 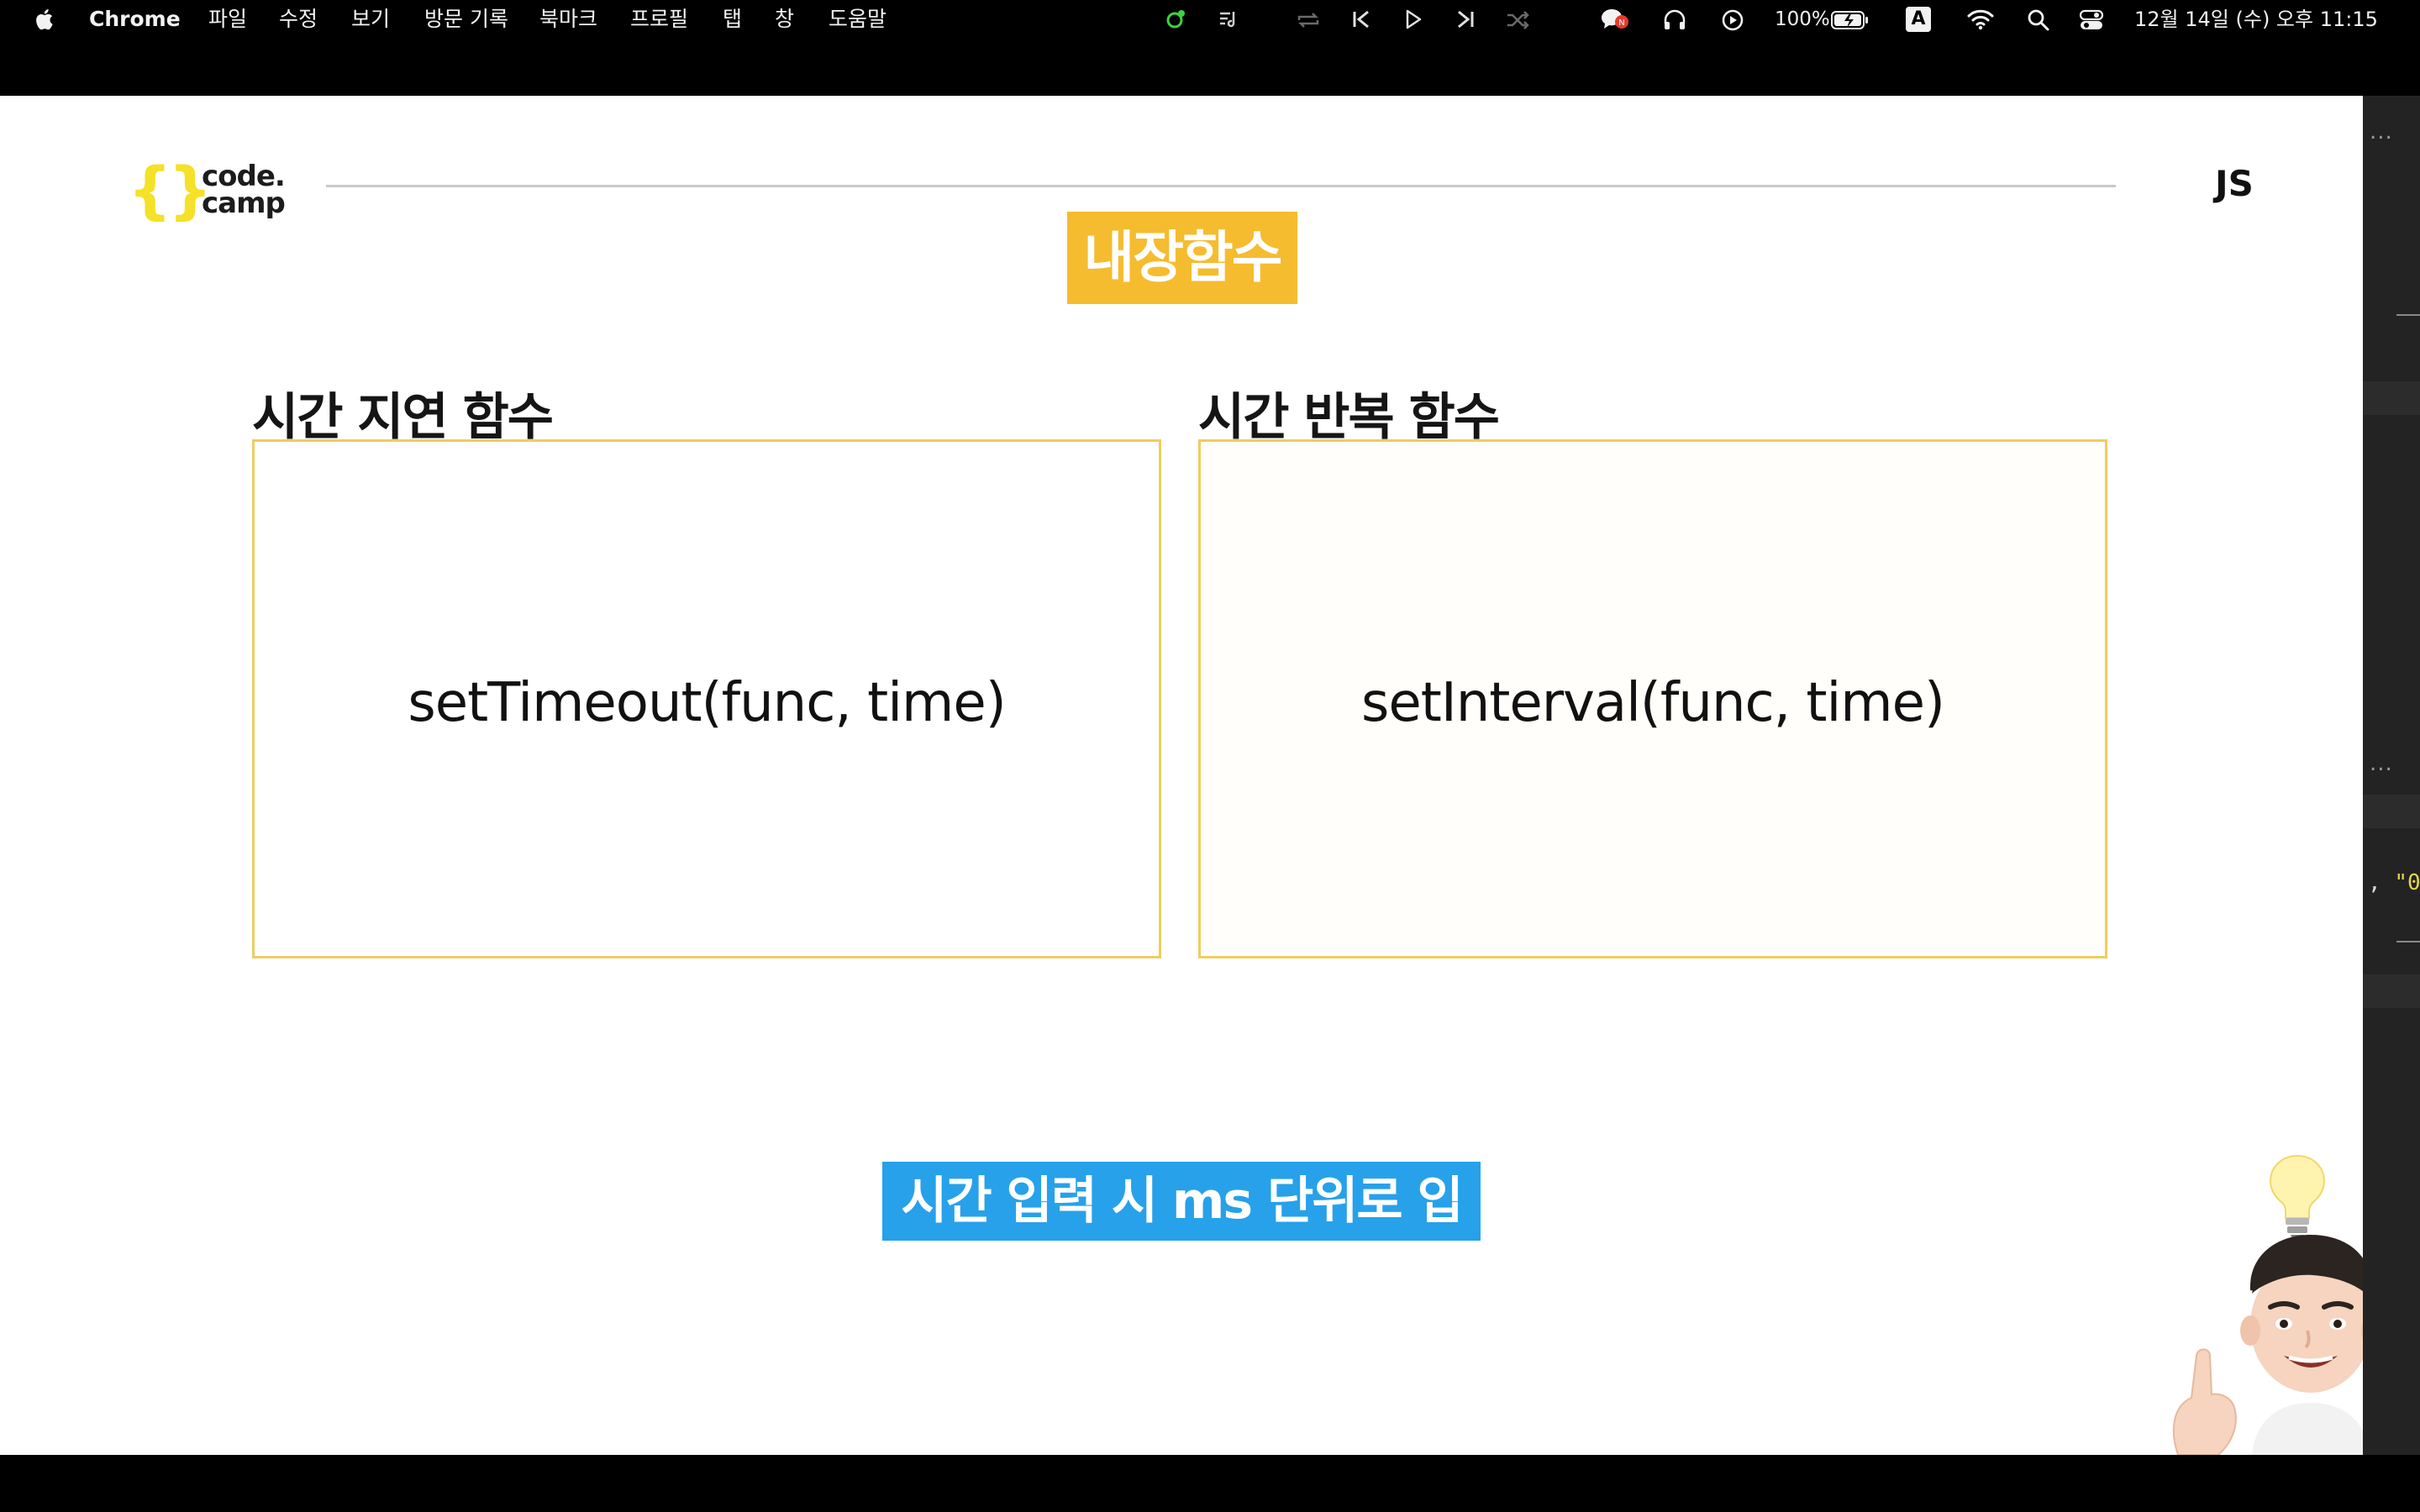 I want to click on header-divider, so click(x=1221, y=186).